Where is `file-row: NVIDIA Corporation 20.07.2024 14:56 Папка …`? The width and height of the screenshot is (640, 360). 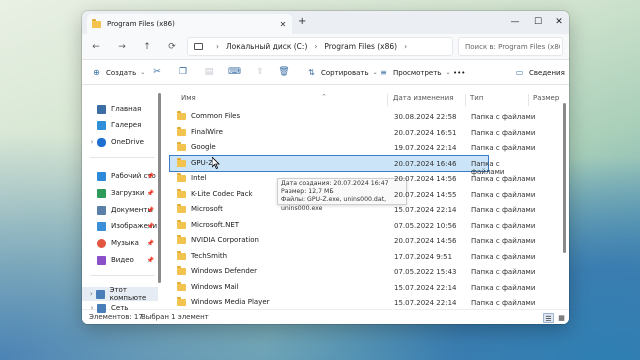
file-row: NVIDIA Corporation 20.07.2024 14:56 Папка … is located at coordinates (369, 240).